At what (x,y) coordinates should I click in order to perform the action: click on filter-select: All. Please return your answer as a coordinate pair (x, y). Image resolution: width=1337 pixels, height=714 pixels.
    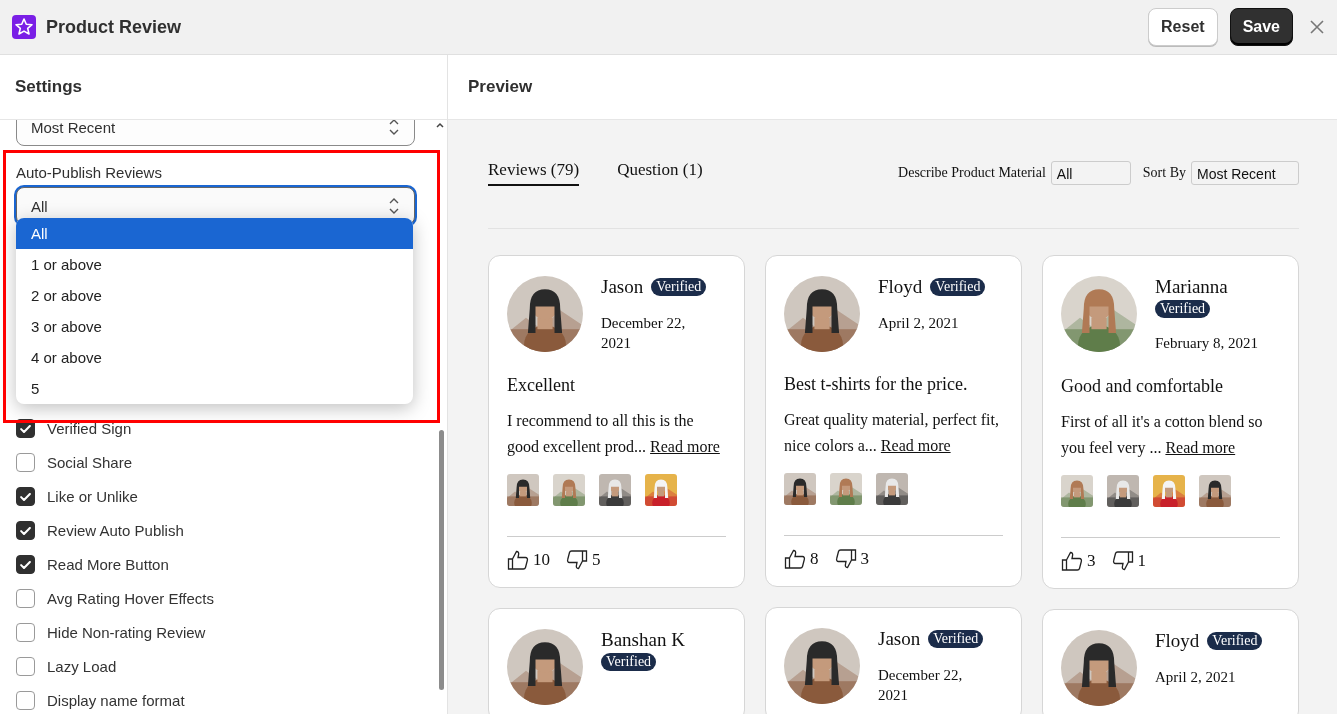
    Looking at the image, I should click on (1090, 173).